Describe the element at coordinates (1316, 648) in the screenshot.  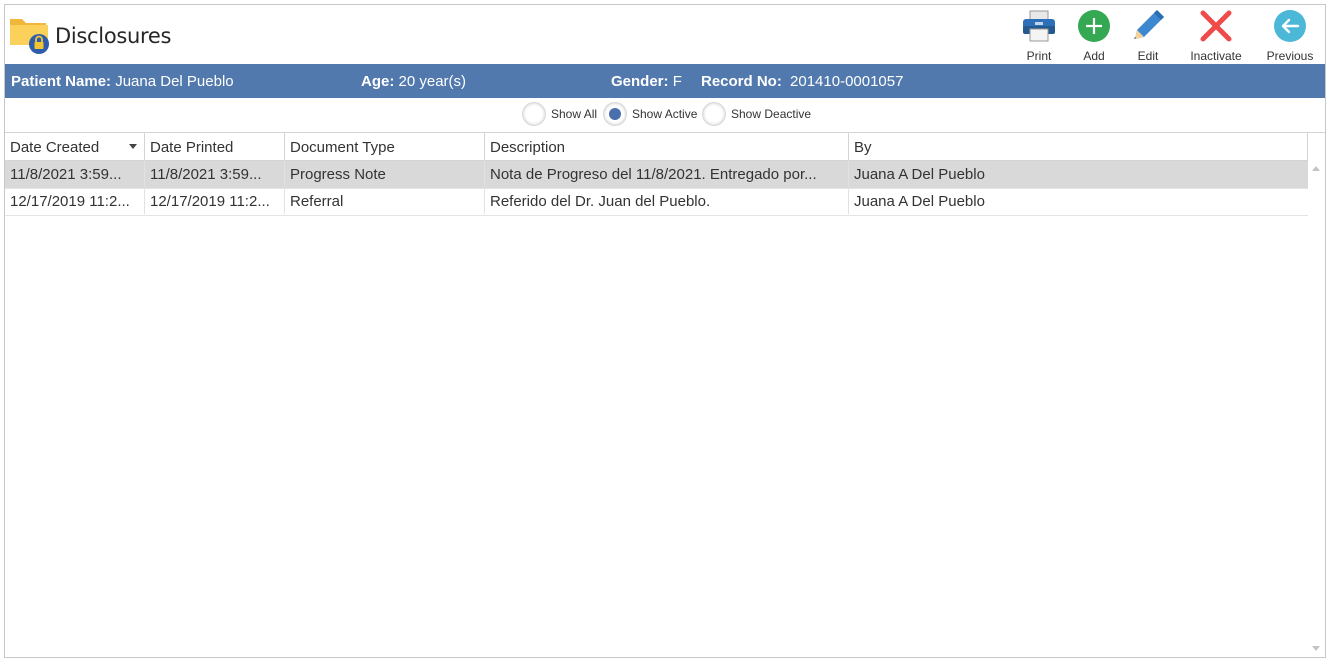
I see `scroll-down-arrow-icon` at that location.